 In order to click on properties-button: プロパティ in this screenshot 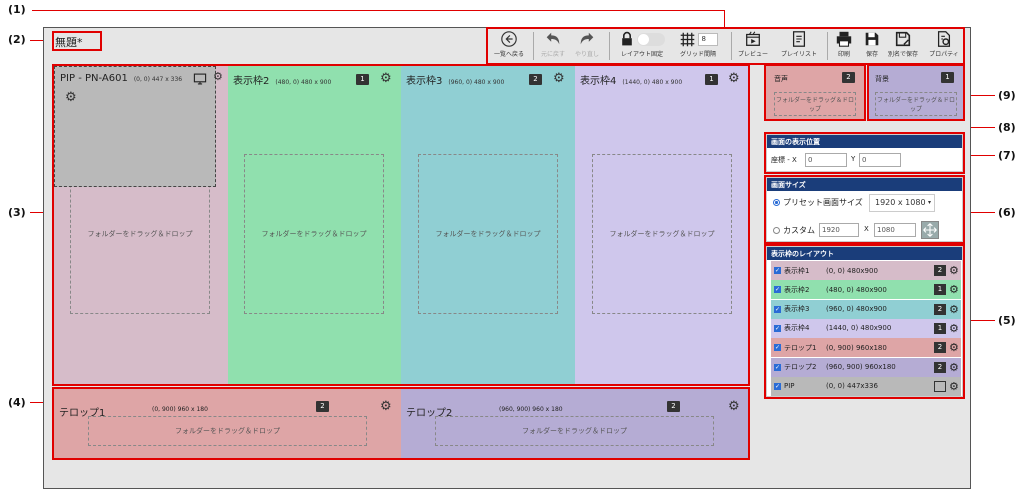, I will do `click(944, 48)`.